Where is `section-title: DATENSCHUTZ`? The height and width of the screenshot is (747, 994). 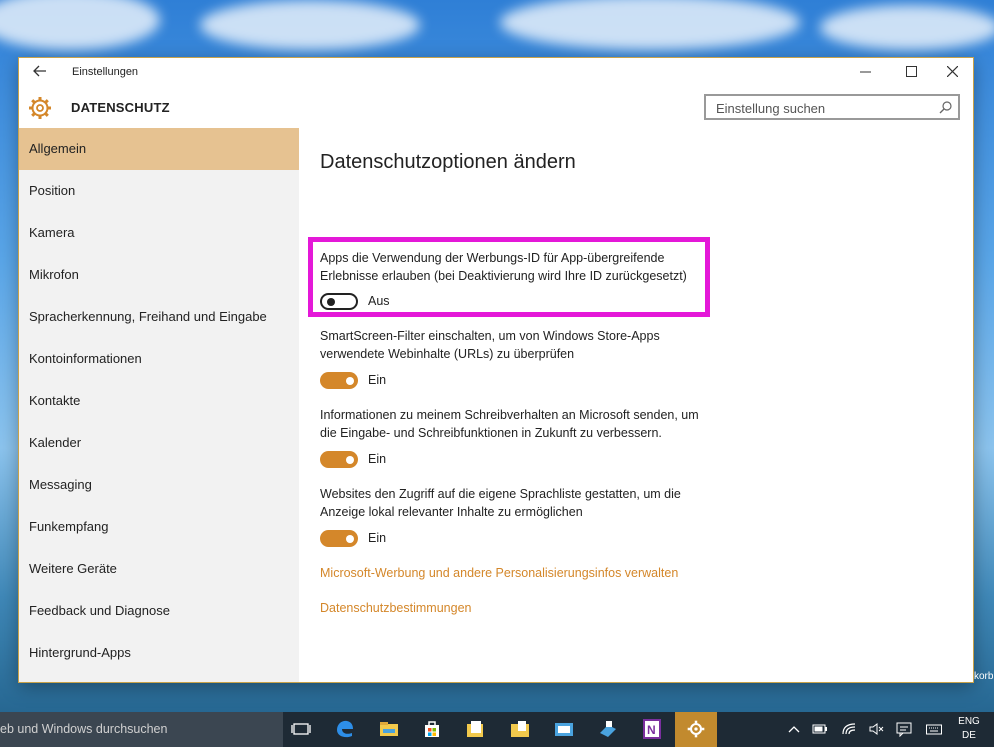 section-title: DATENSCHUTZ is located at coordinates (120, 107).